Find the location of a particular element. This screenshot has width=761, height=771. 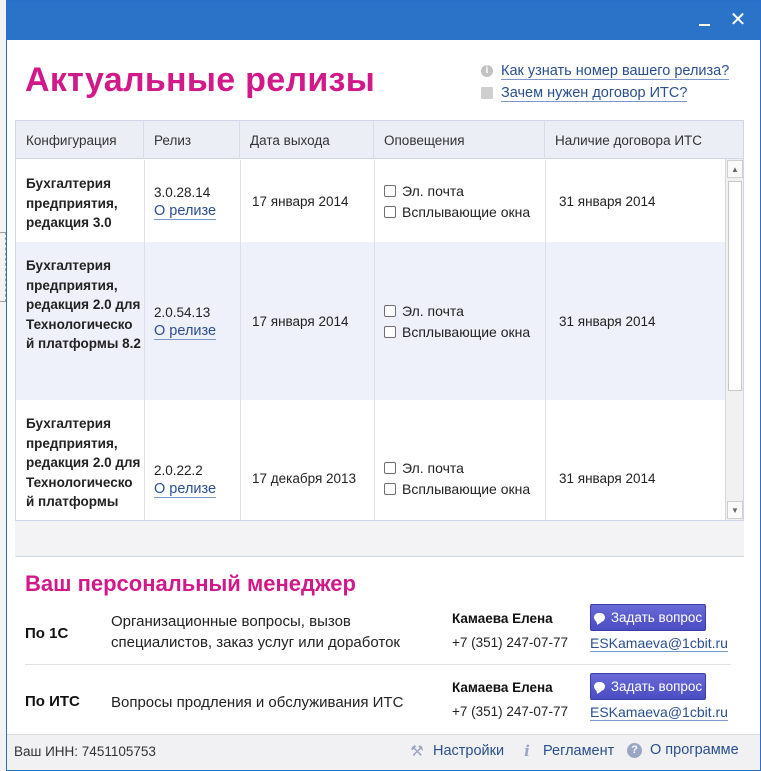

about-label: О программе is located at coordinates (694, 750).